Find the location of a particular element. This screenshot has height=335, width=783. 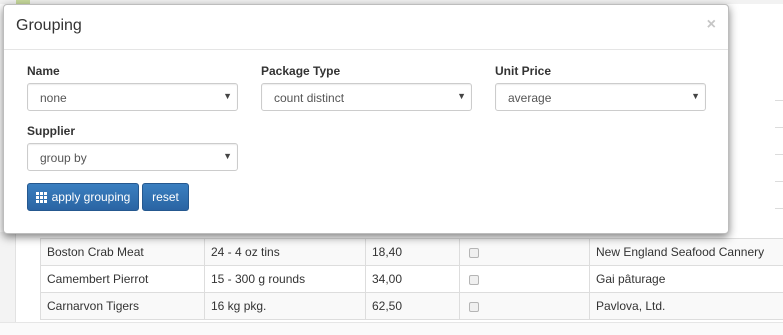

dialog-header: Grouping × is located at coordinates (366, 27).